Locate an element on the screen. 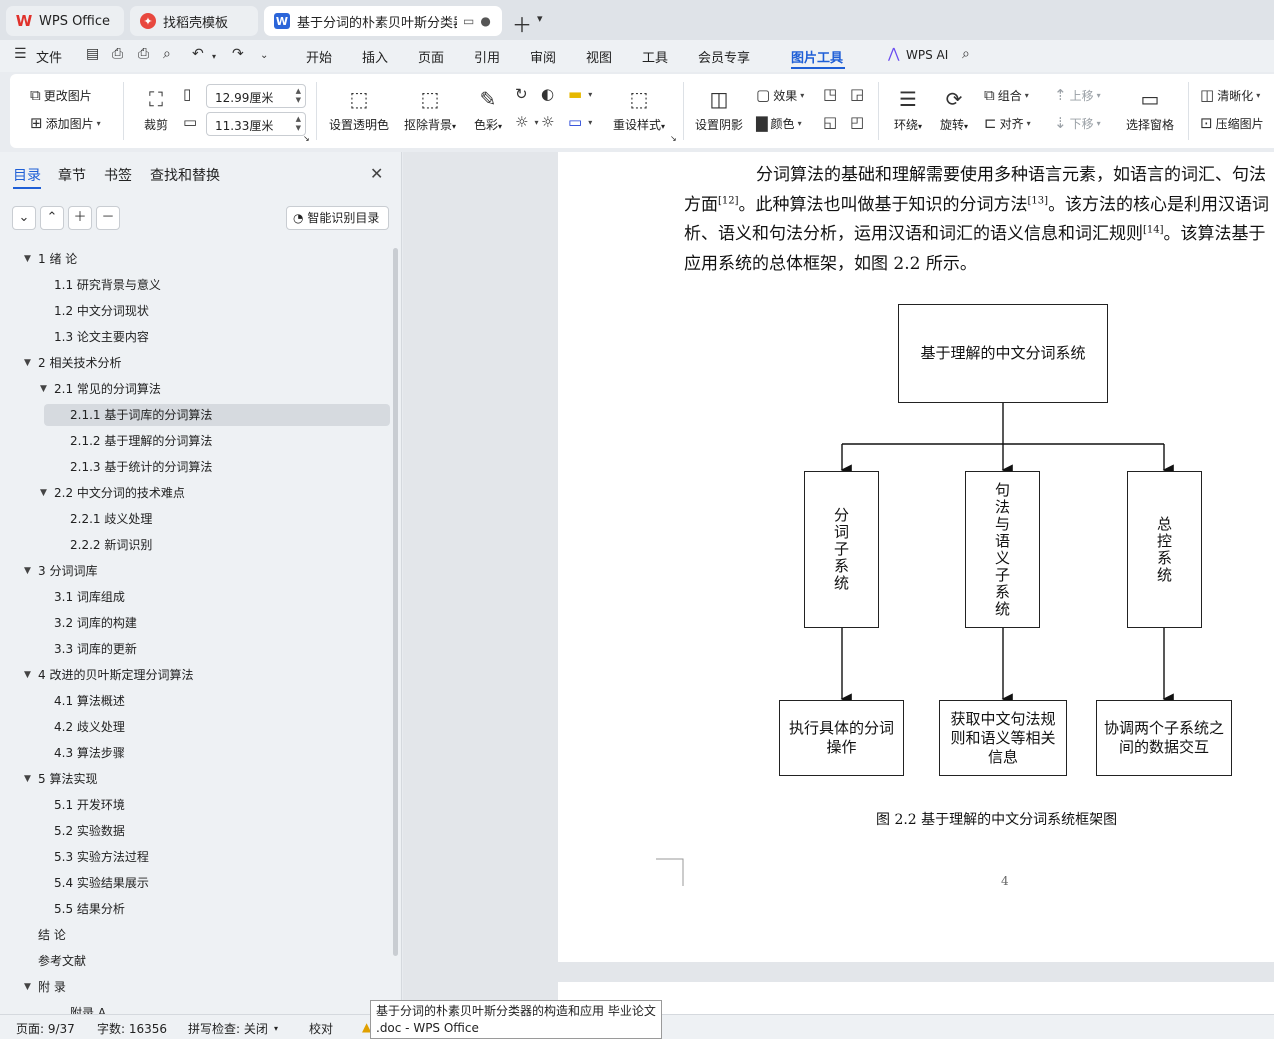  crop-button: ⛶ 裁剪 is located at coordinates (156, 109).